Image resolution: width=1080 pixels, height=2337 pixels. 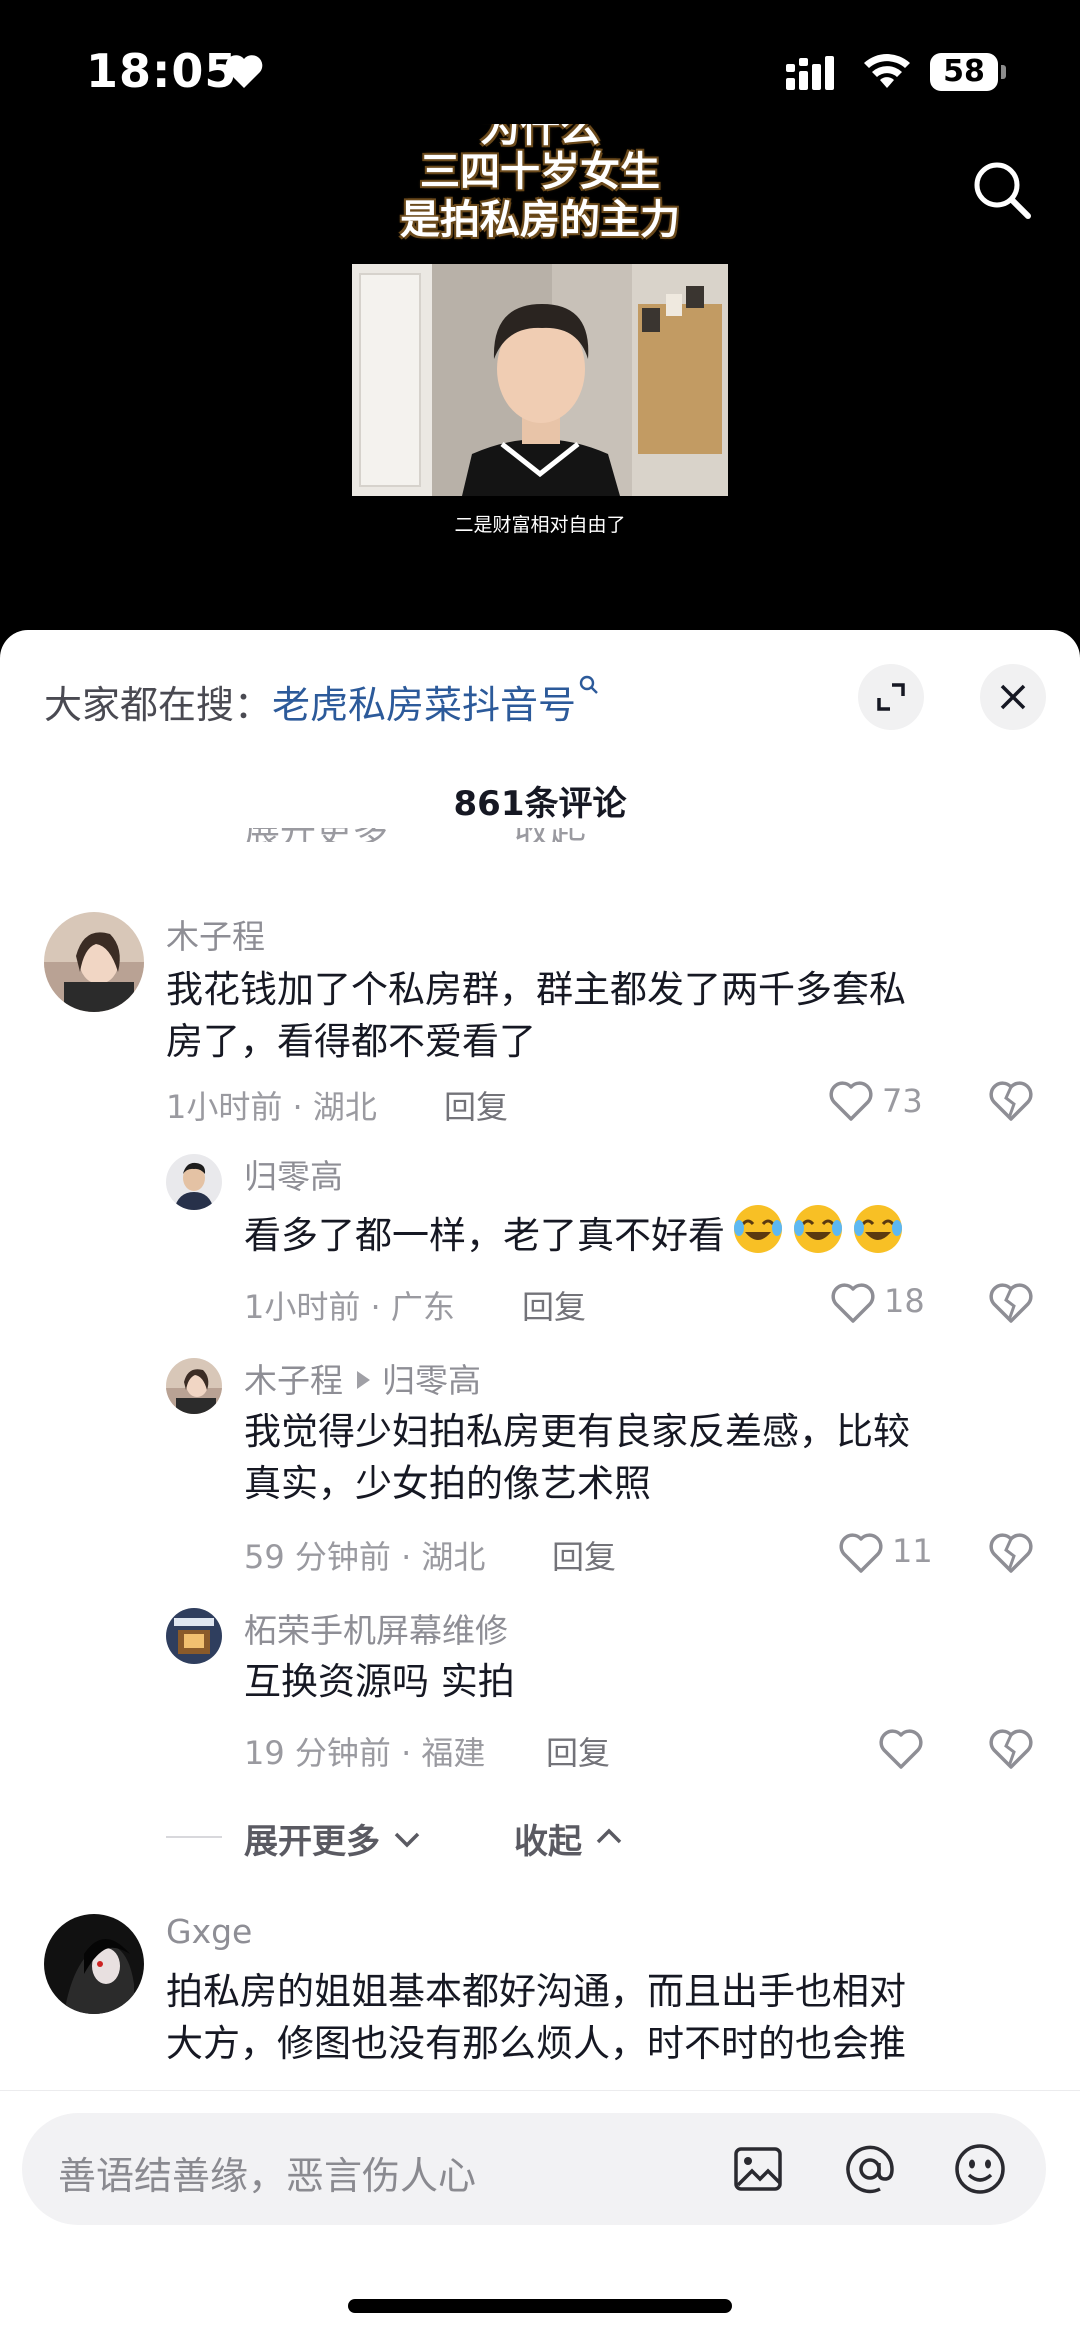 What do you see at coordinates (540, 136) in the screenshot?
I see `video-title-line0: 为什么` at bounding box center [540, 136].